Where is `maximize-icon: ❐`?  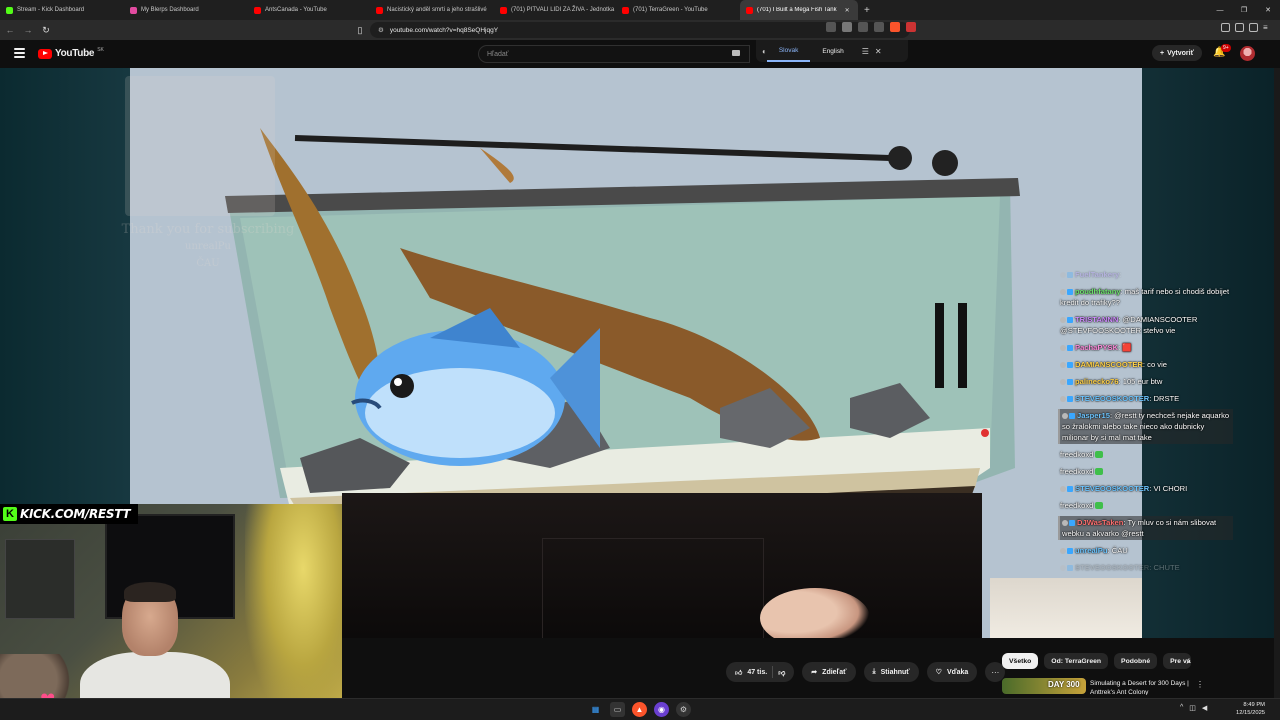
maximize-icon: ❐ is located at coordinates (1244, 10).